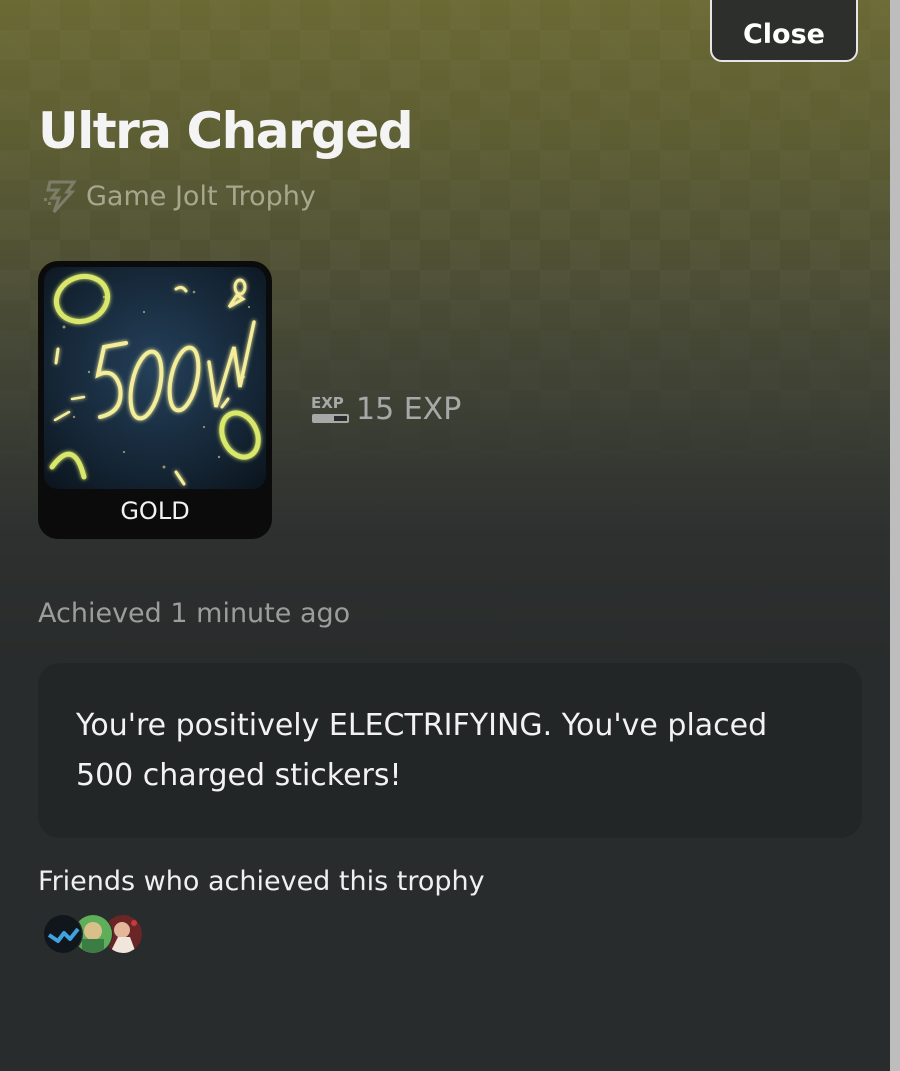  I want to click on trophy-image, so click(155, 378).